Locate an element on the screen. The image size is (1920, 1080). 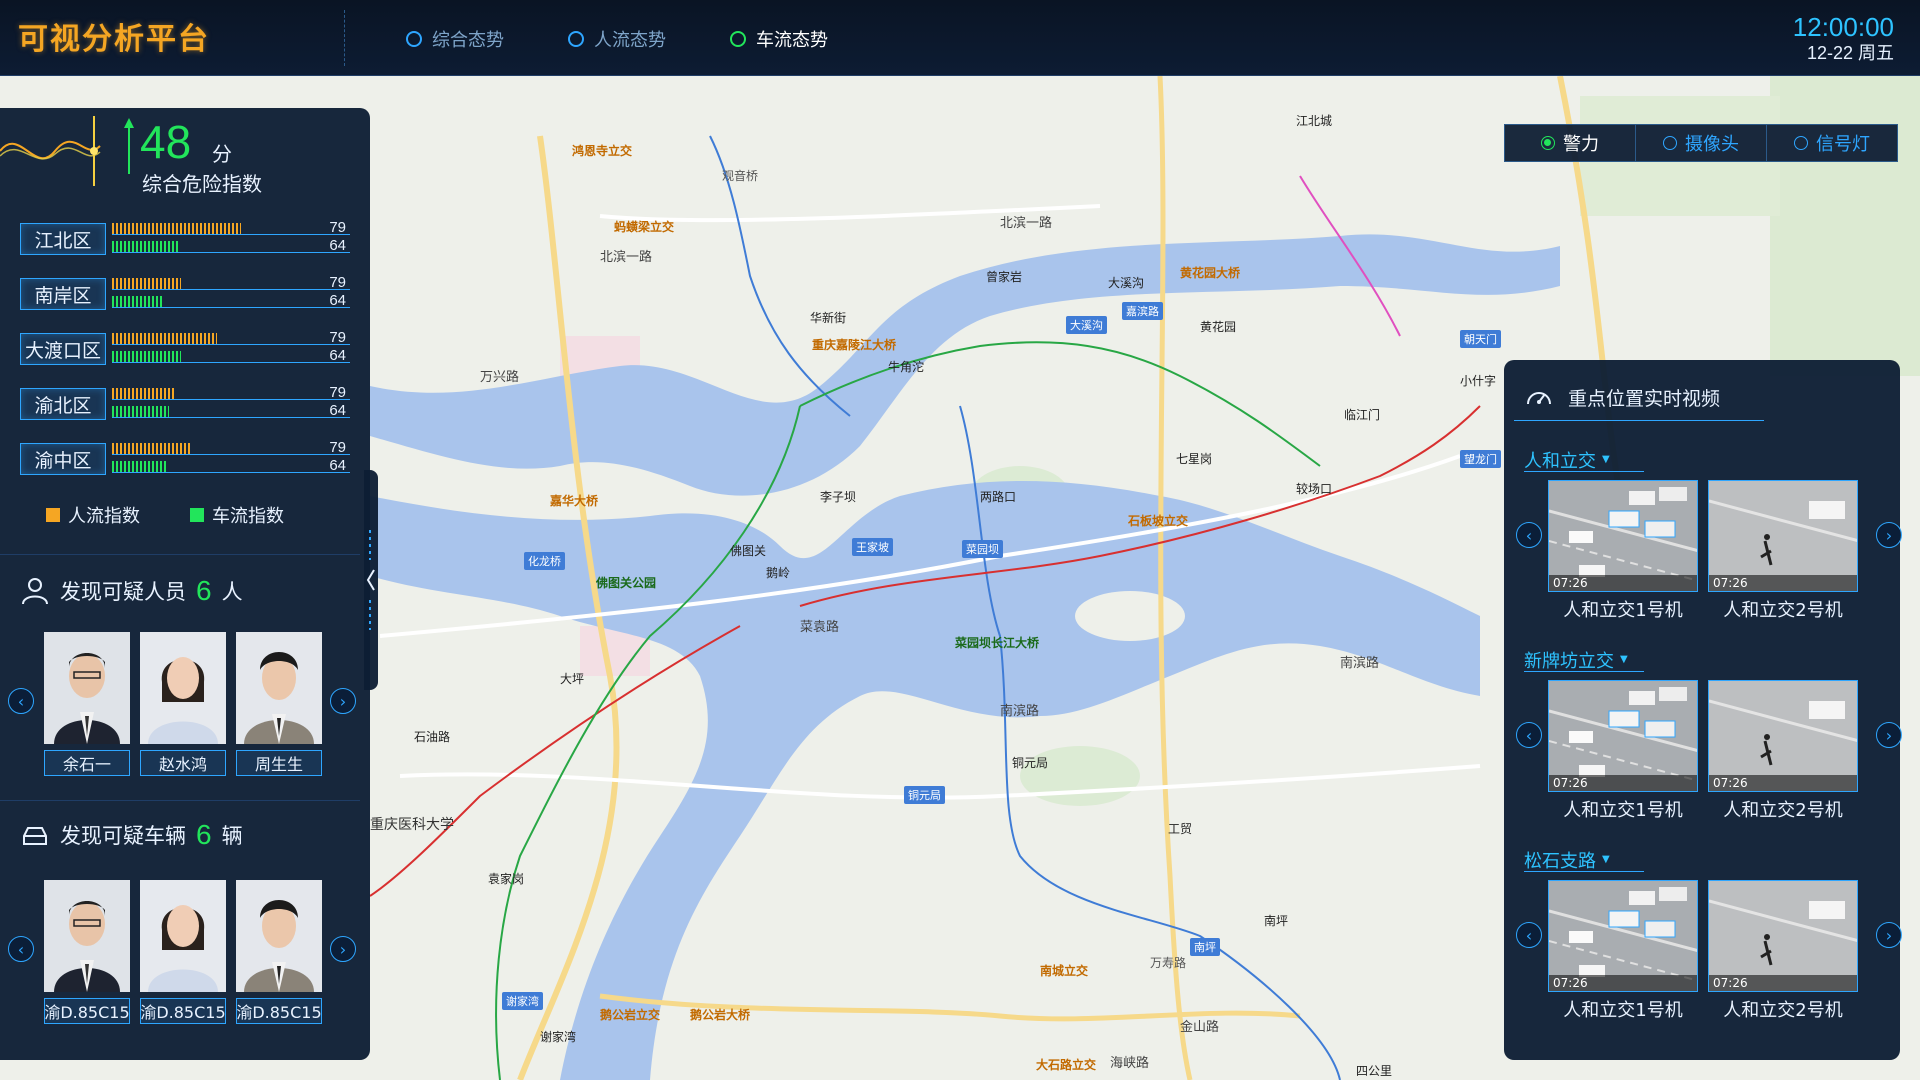
location-name: 松石支路 is located at coordinates (1560, 861).